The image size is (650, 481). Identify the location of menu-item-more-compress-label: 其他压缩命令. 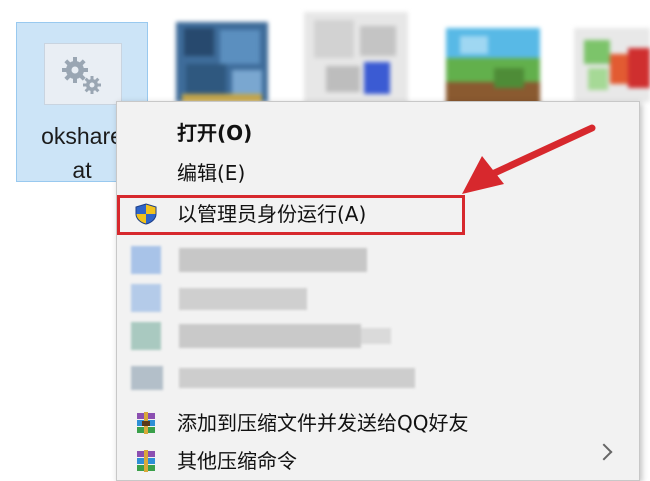
(237, 461).